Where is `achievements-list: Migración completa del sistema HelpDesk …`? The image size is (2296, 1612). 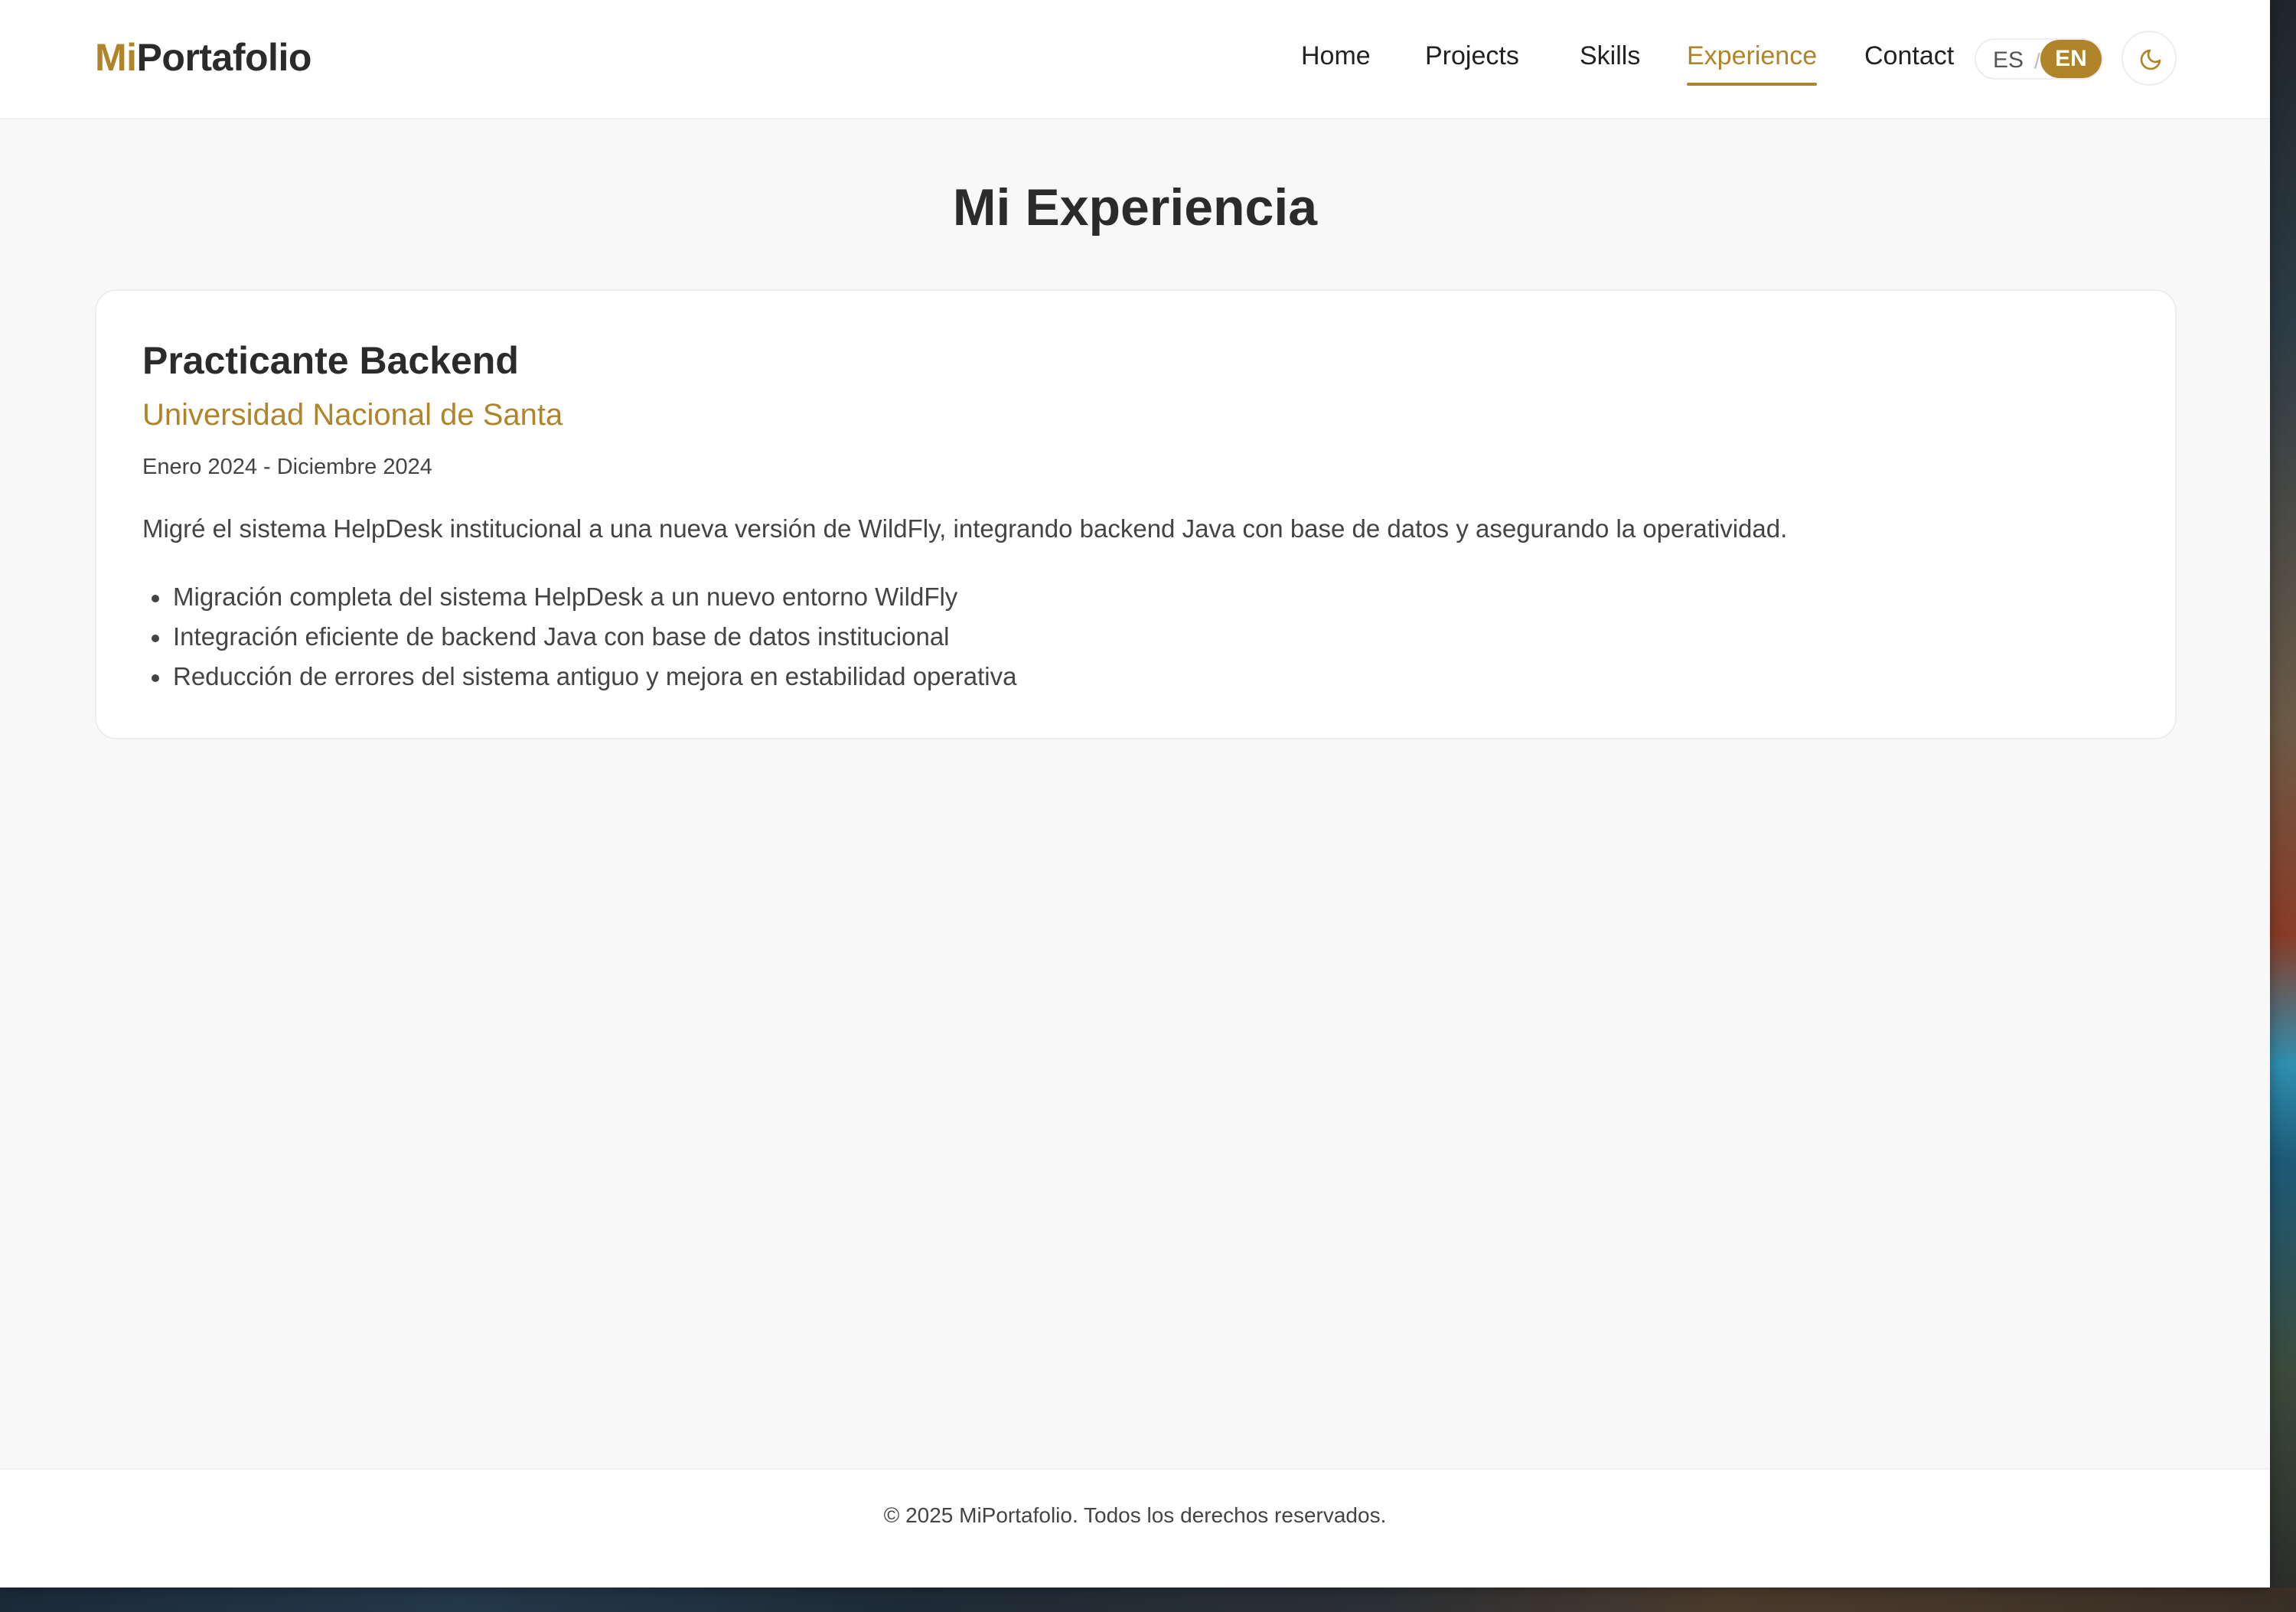
achievements-list: Migración completa del sistema HelpDesk … is located at coordinates (579, 637).